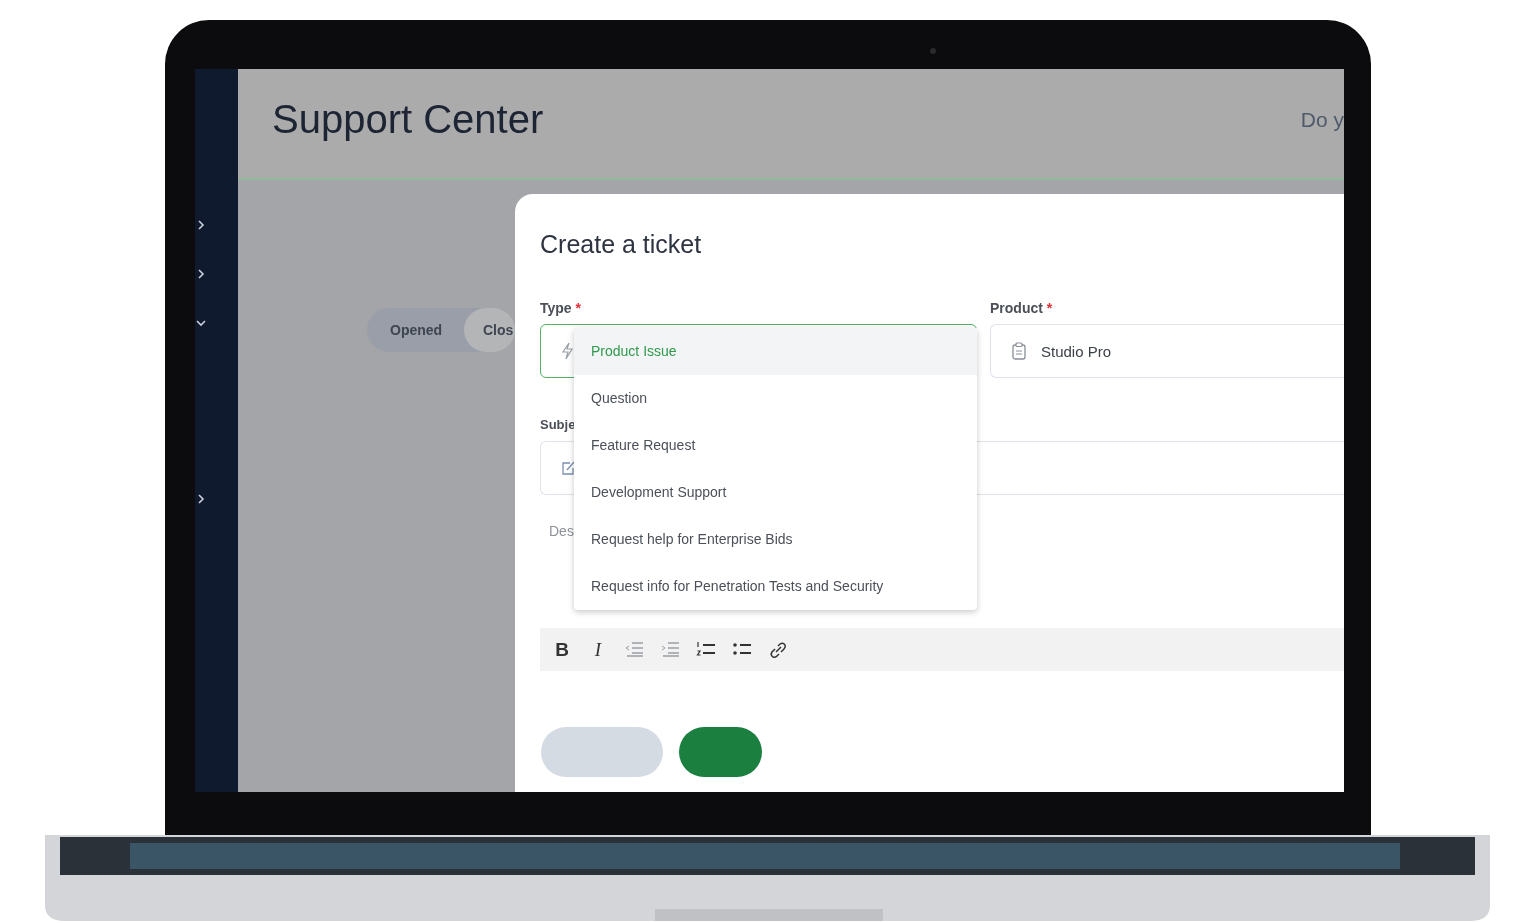 This screenshot has width=1518, height=923. What do you see at coordinates (556, 425) in the screenshot?
I see `field-label: Subje` at bounding box center [556, 425].